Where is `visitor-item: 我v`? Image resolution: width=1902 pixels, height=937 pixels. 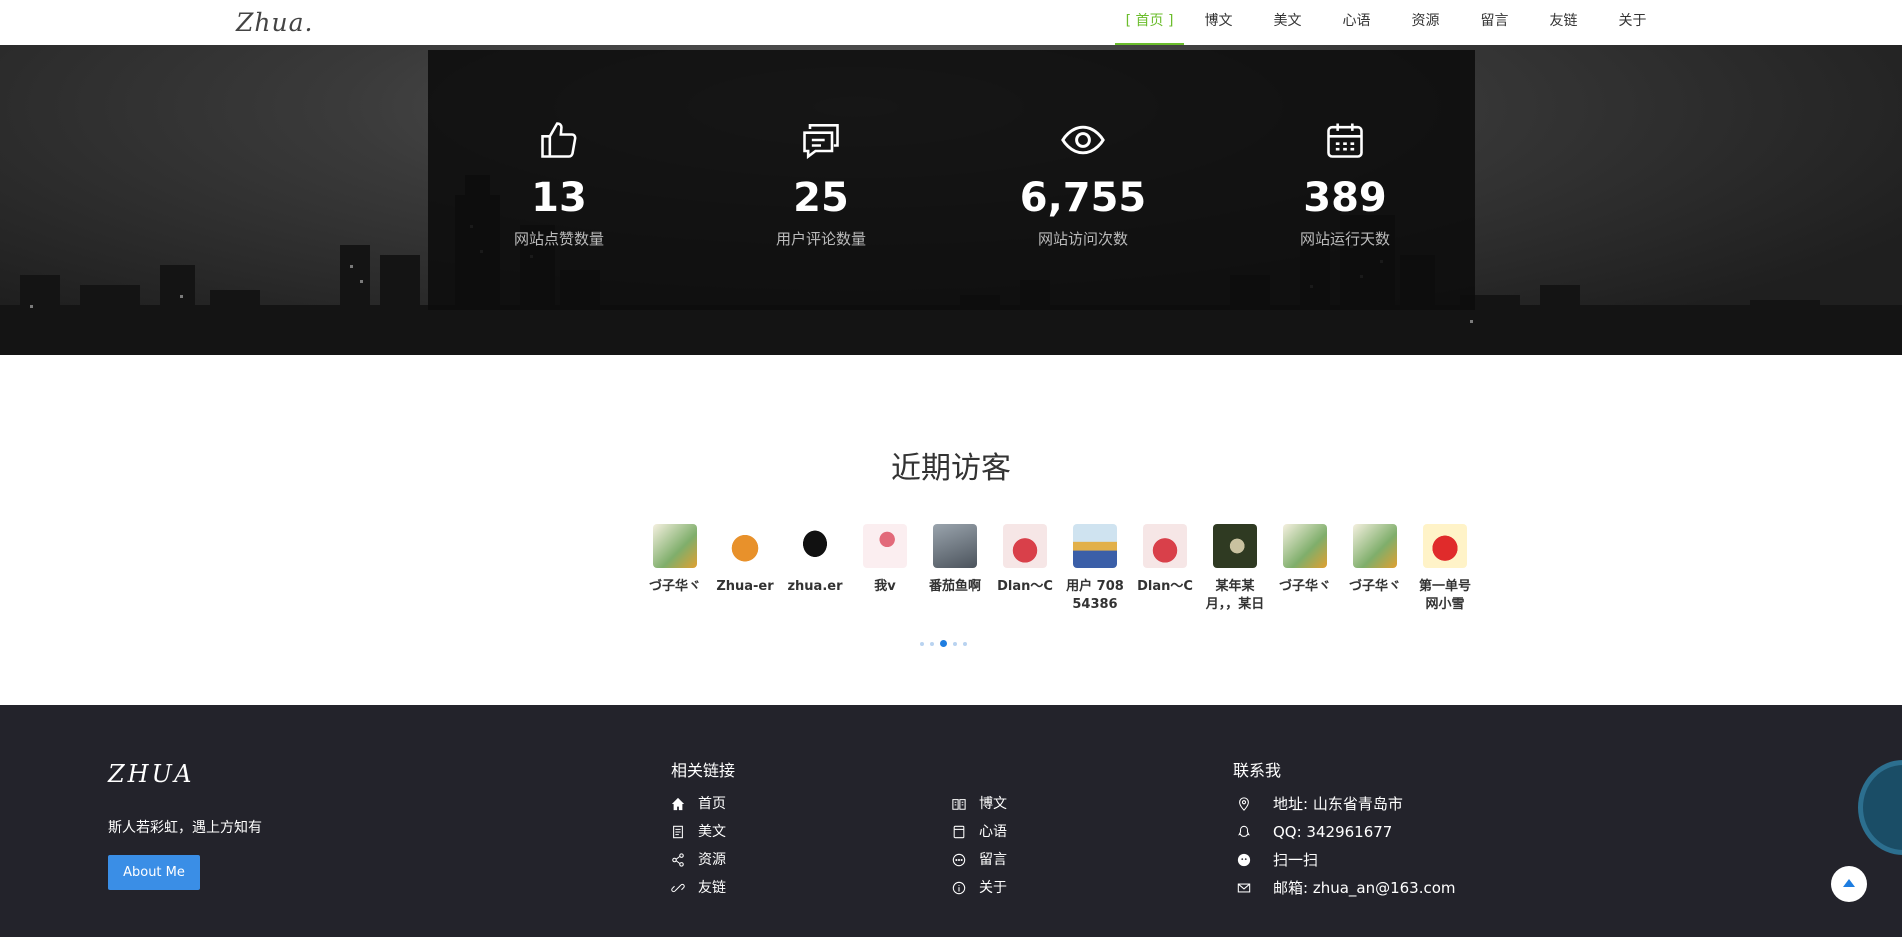 visitor-item: 我v is located at coordinates (885, 569).